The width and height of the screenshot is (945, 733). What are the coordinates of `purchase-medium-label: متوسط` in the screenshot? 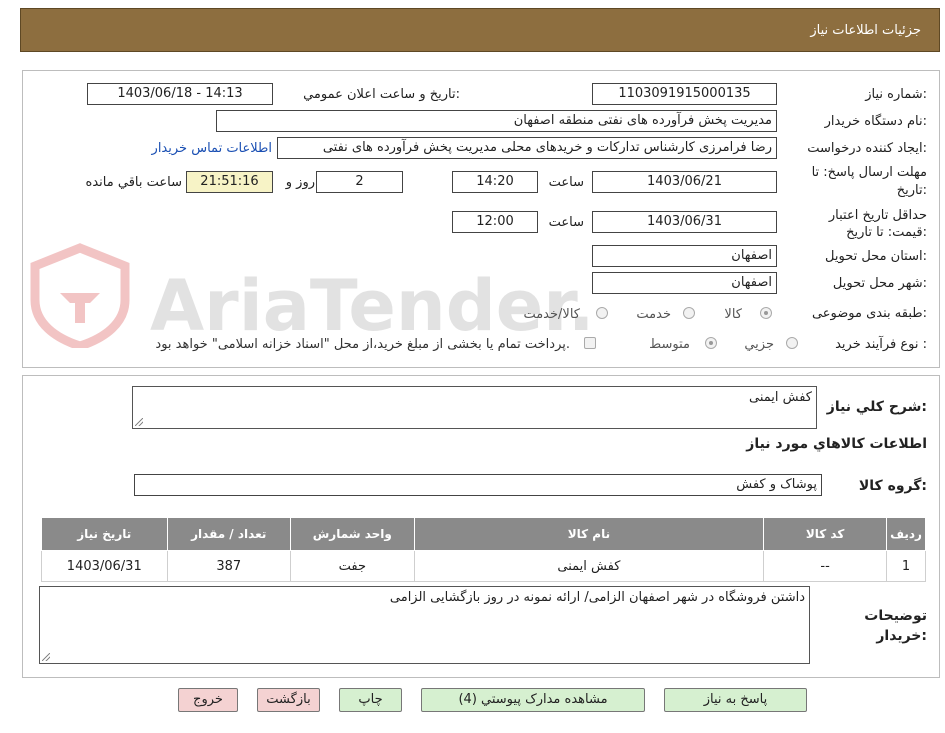 It's located at (669, 344).